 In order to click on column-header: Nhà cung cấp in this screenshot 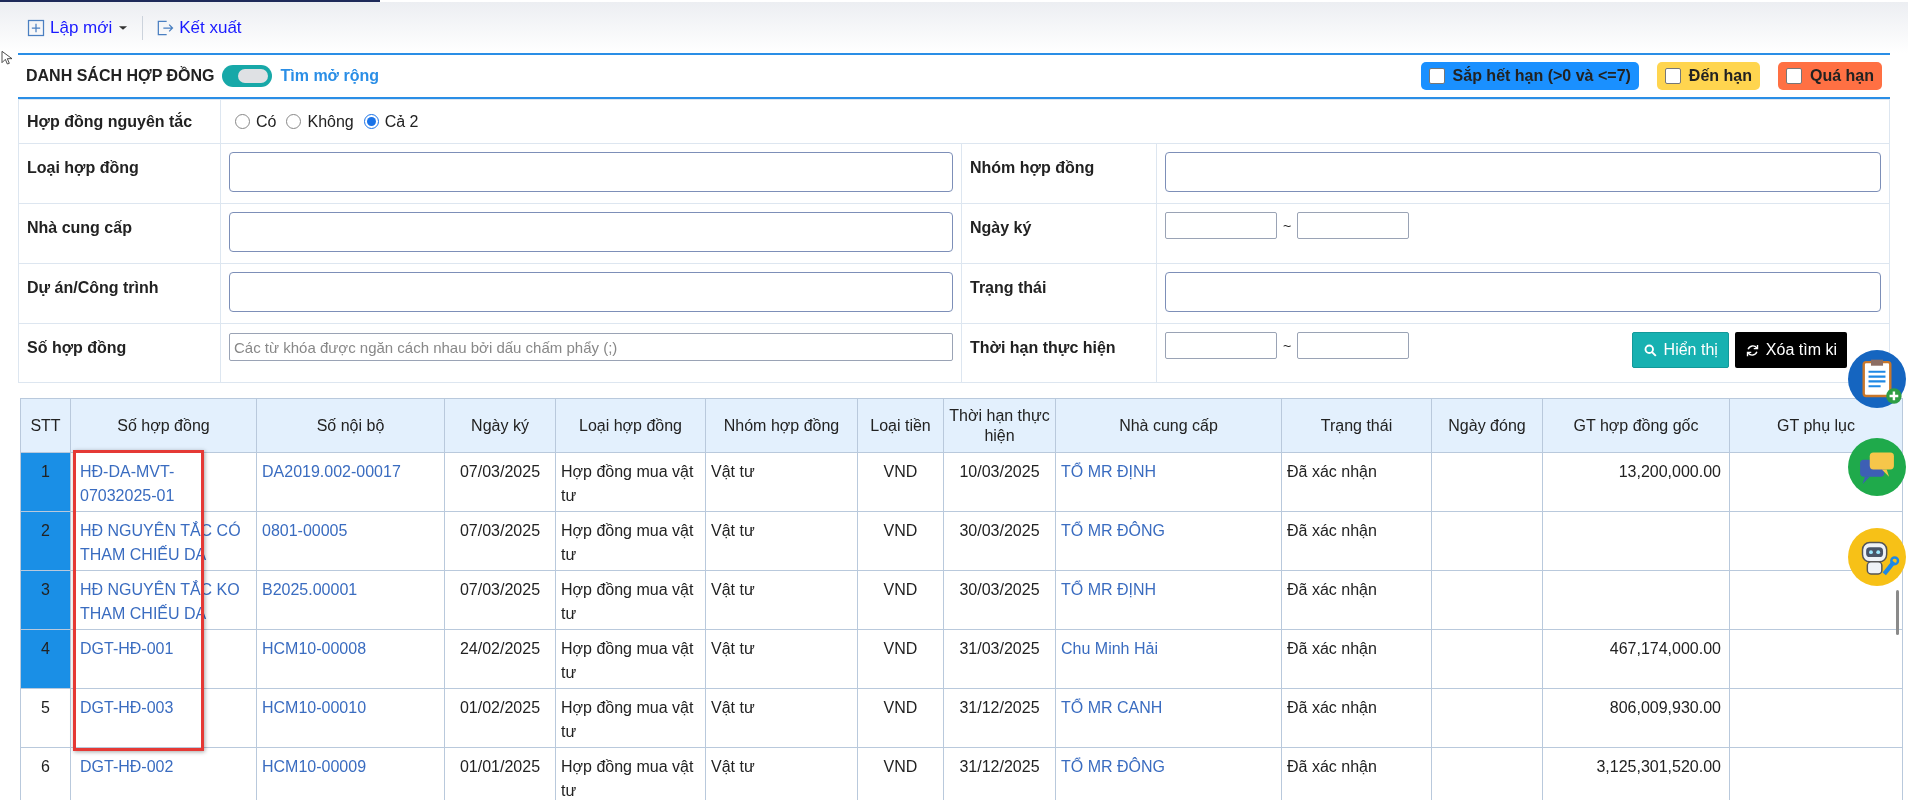, I will do `click(1168, 425)`.